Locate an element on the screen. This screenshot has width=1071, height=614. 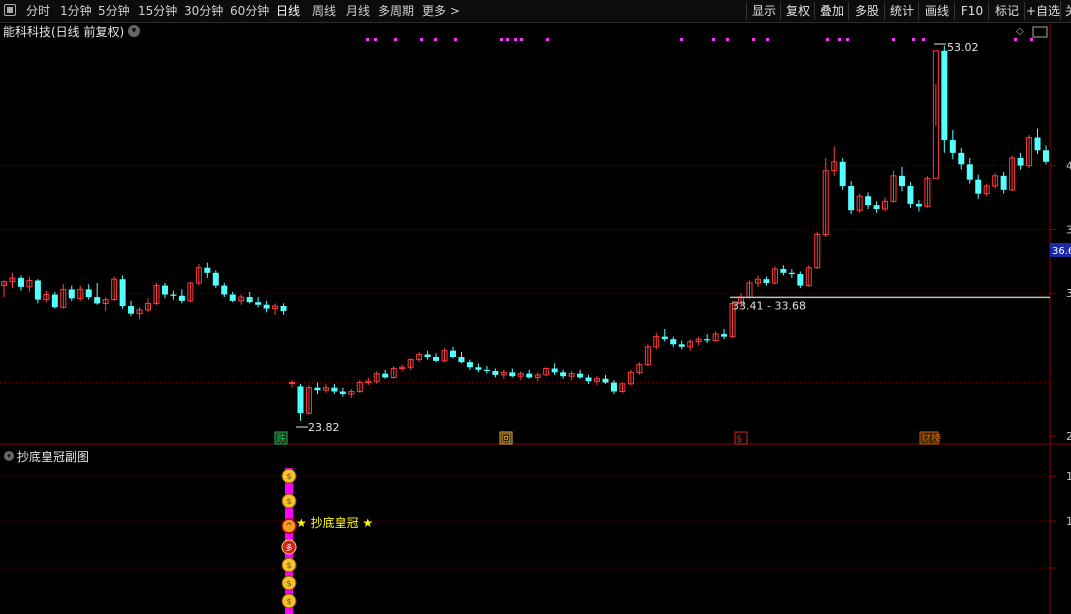
chevron-down-icon: ▾ is located at coordinates (9, 456).